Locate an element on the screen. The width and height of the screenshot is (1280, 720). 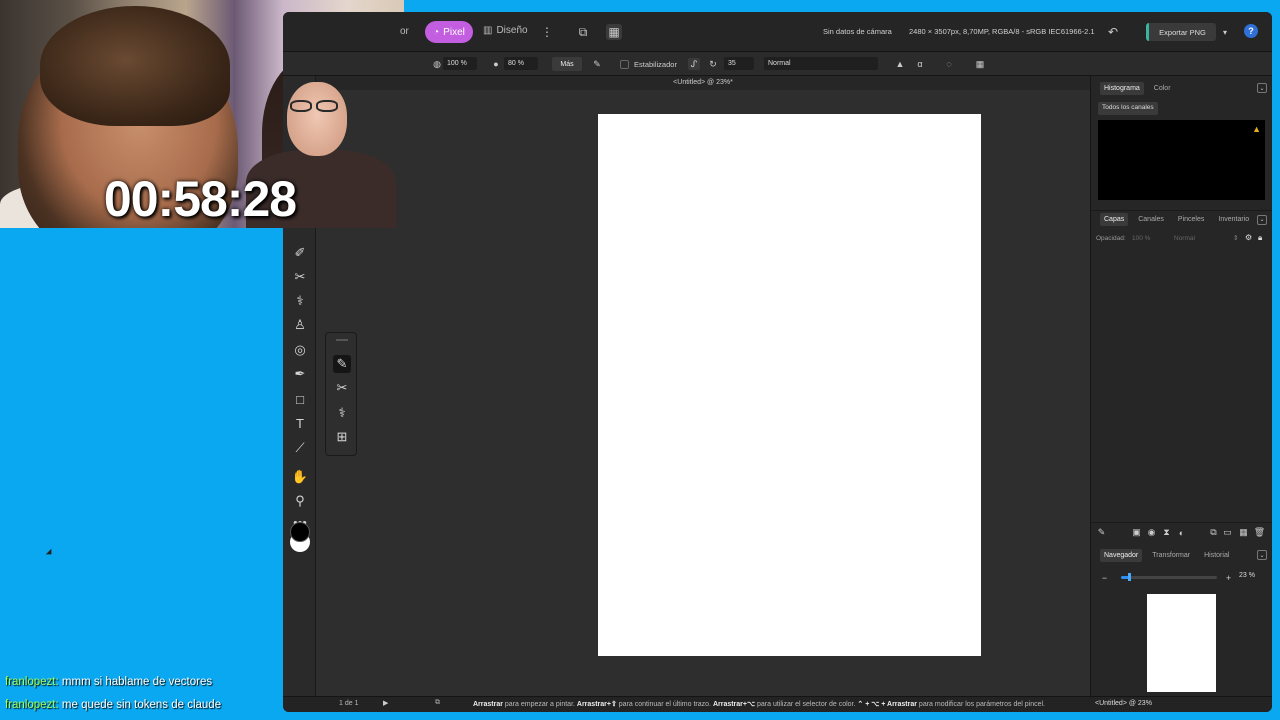
warning-icon: ▲ is located at coordinates (1256, 129).